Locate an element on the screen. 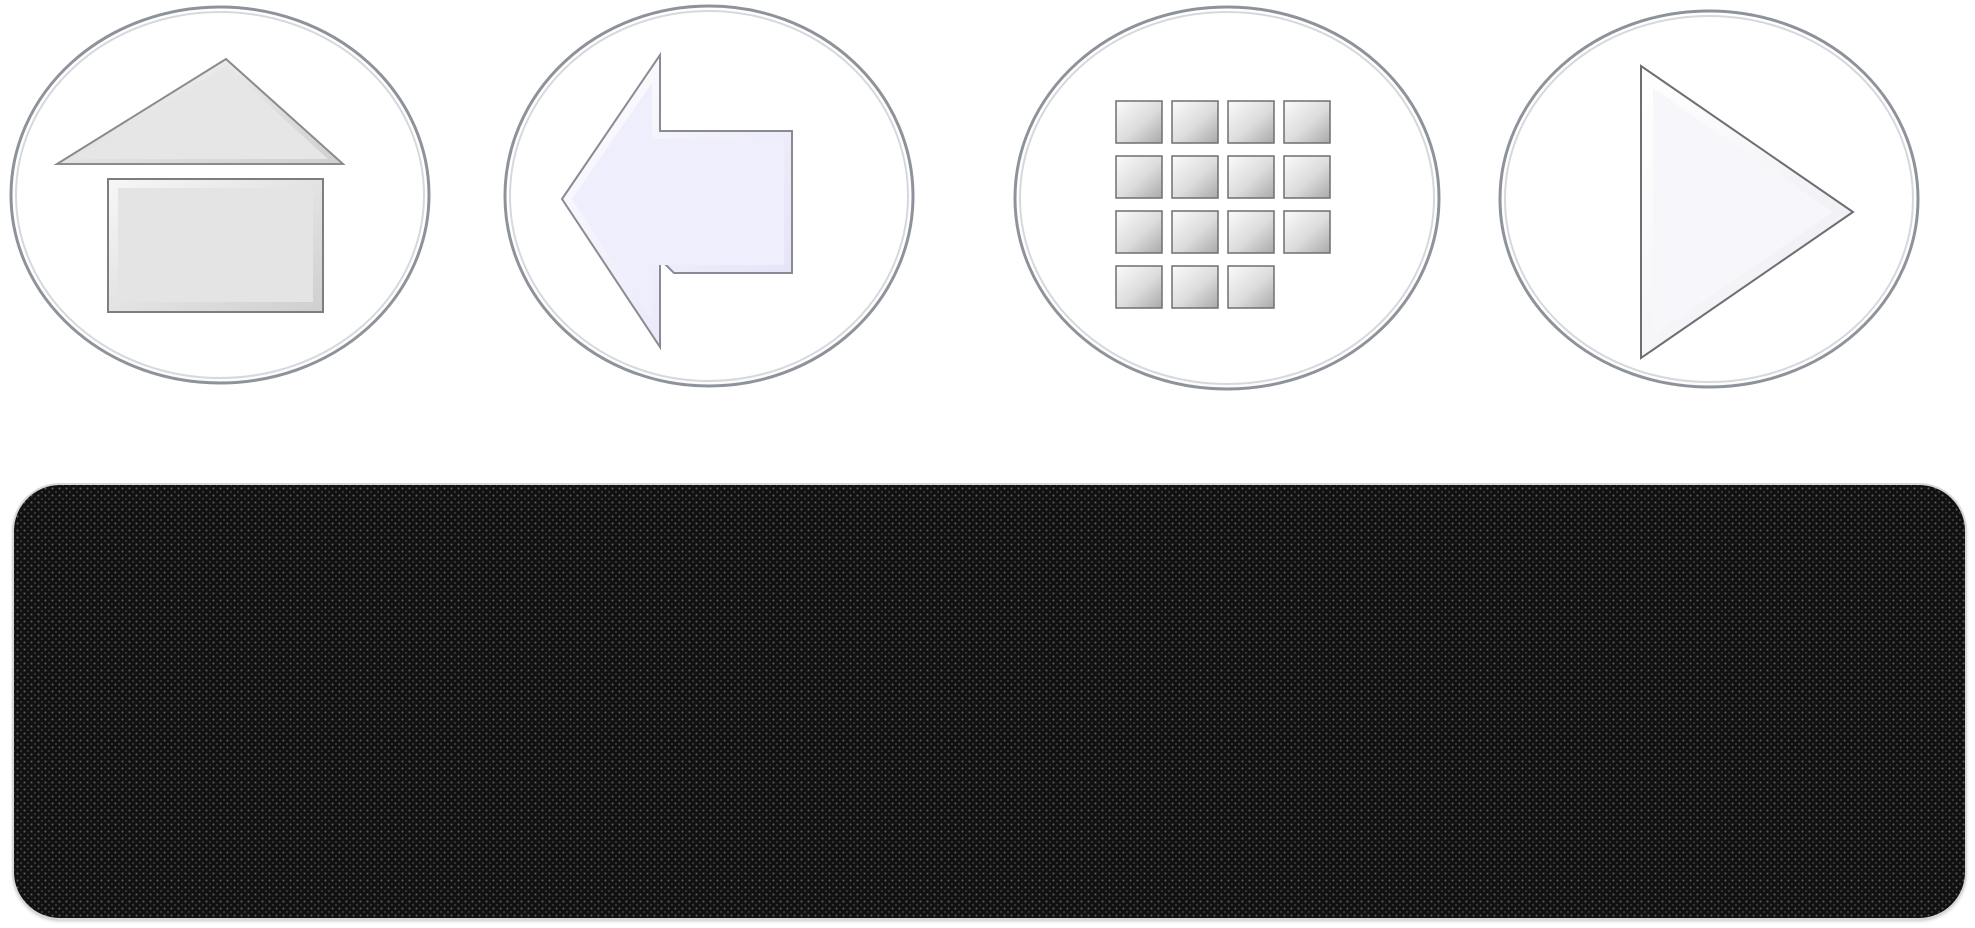 The width and height of the screenshot is (1975, 928). home-button-face is located at coordinates (220, 195).